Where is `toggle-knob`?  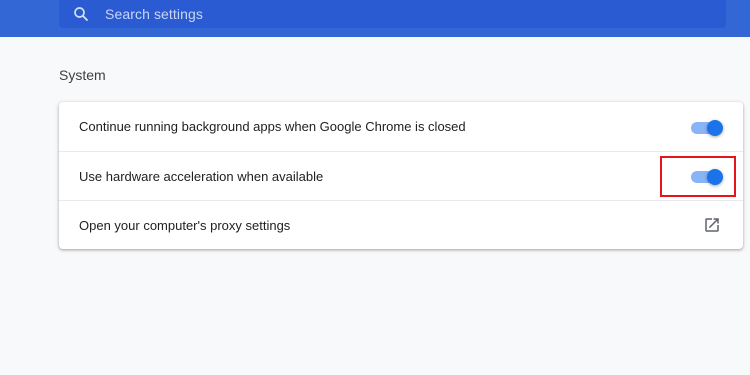 toggle-knob is located at coordinates (715, 127).